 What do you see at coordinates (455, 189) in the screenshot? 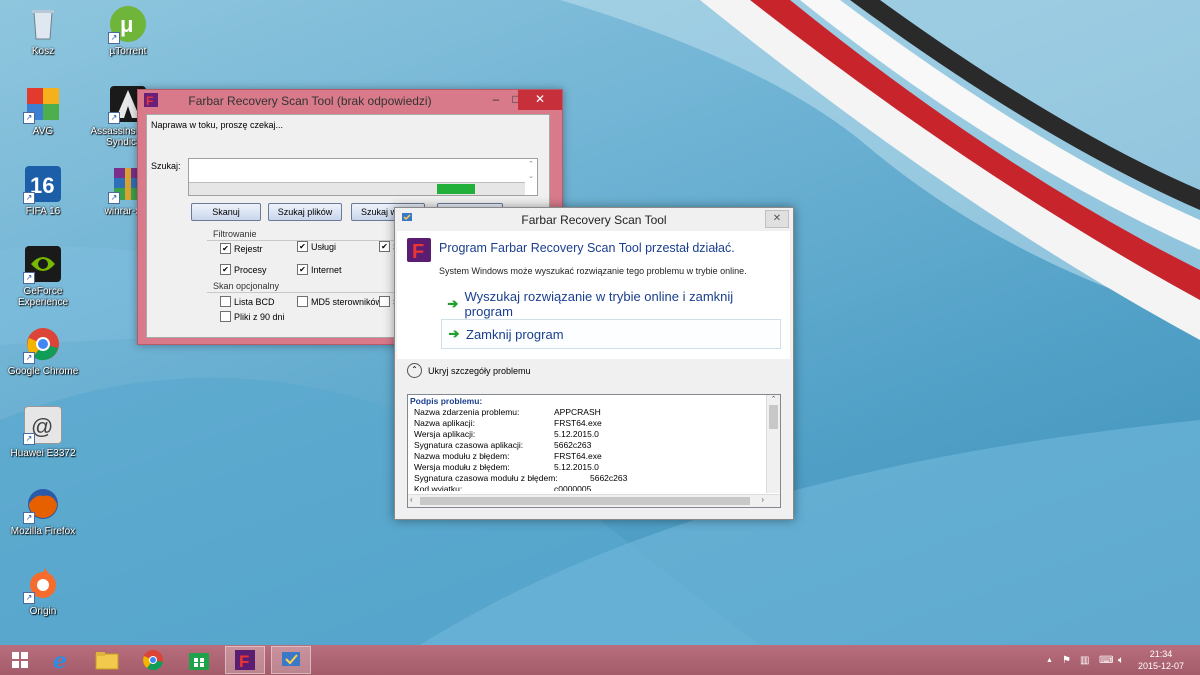
I see `progress-fill` at bounding box center [455, 189].